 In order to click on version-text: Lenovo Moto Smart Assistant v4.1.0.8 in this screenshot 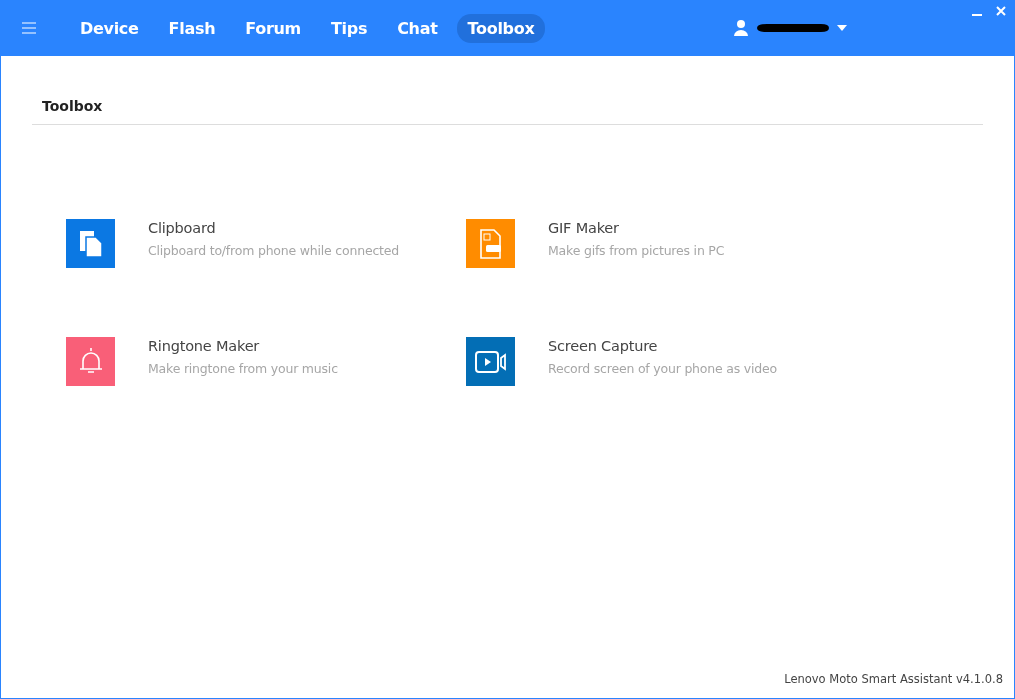, I will do `click(893, 680)`.